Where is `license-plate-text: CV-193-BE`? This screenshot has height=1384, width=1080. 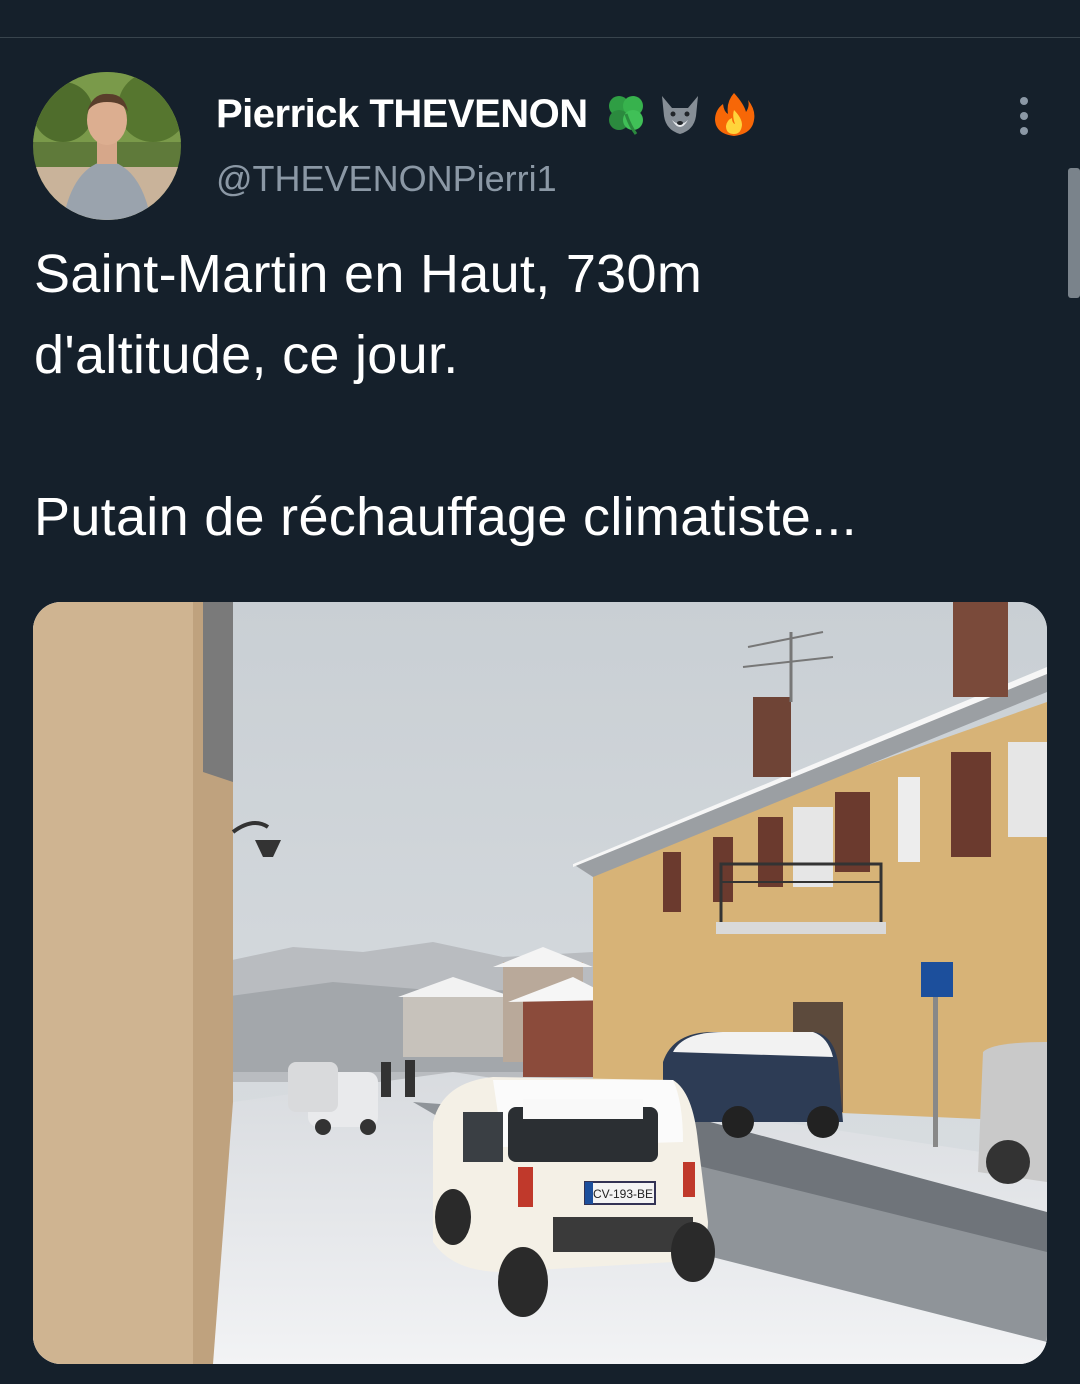
license-plate-text: CV-193-BE is located at coordinates (623, 1194).